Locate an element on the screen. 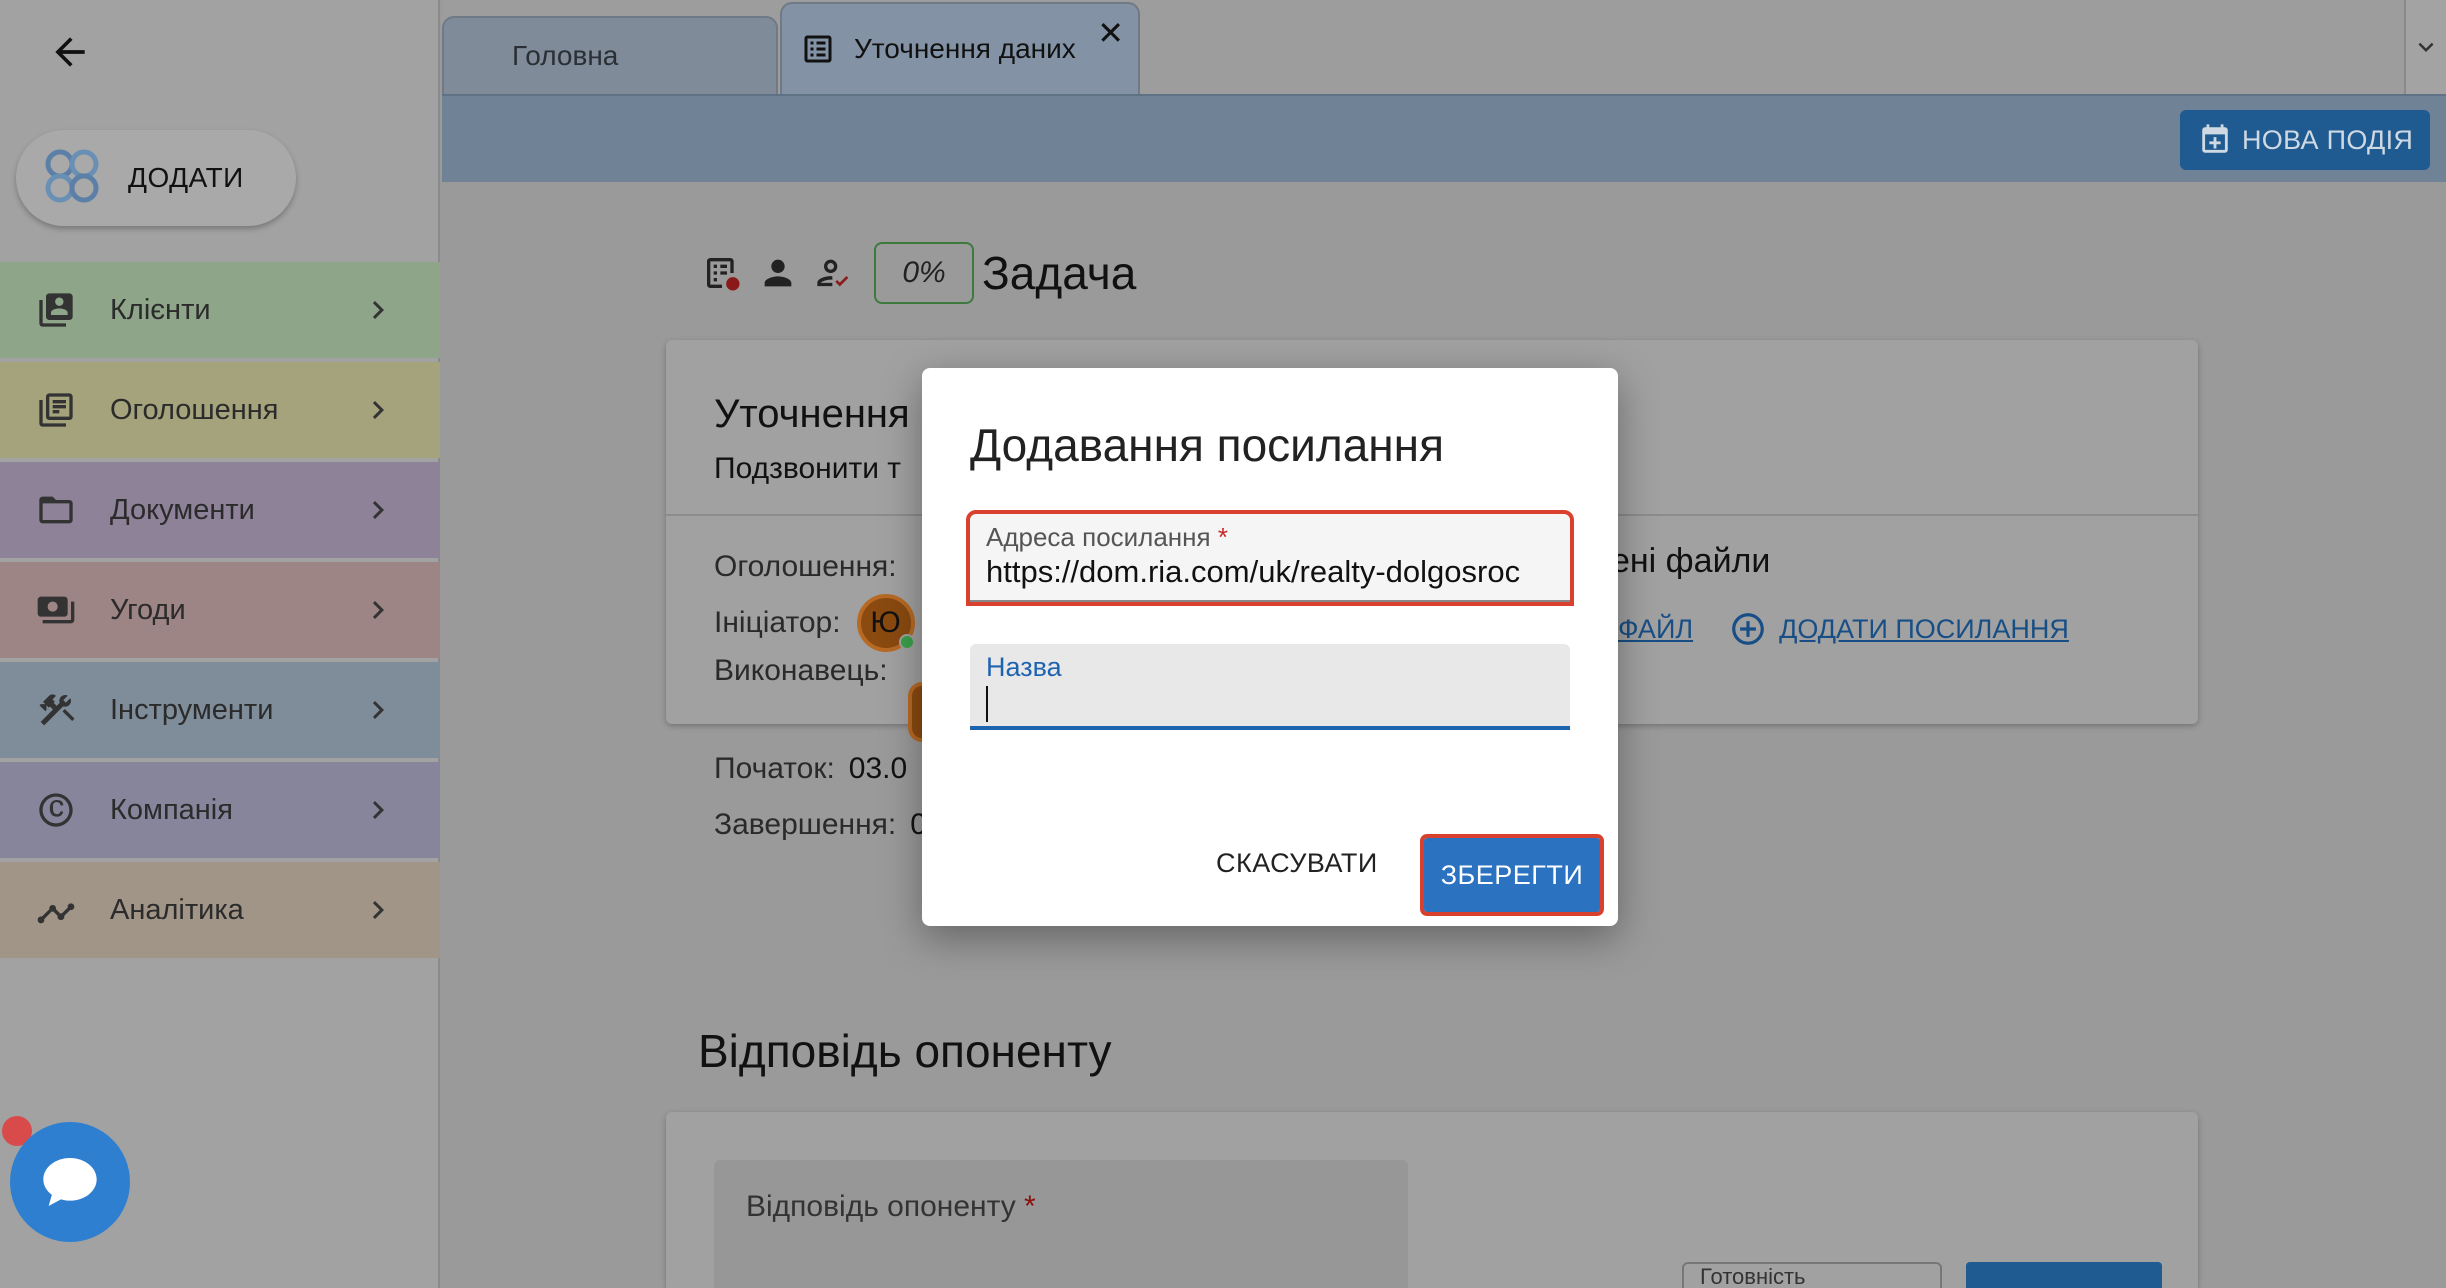 This screenshot has width=2446, height=1288. add-button: ДОДАТИ is located at coordinates (156, 178).